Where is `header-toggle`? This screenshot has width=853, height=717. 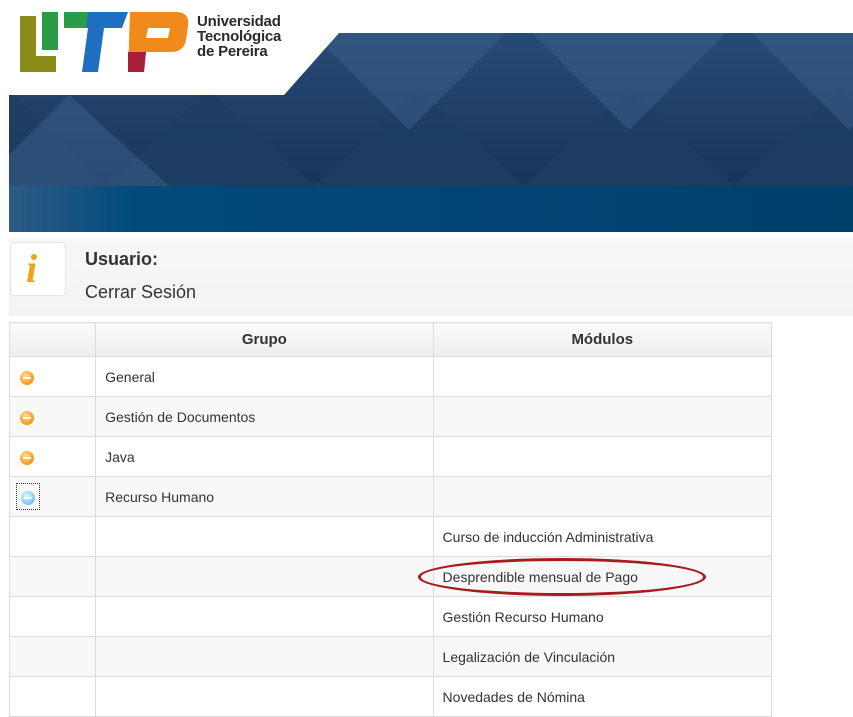 header-toggle is located at coordinates (52, 339).